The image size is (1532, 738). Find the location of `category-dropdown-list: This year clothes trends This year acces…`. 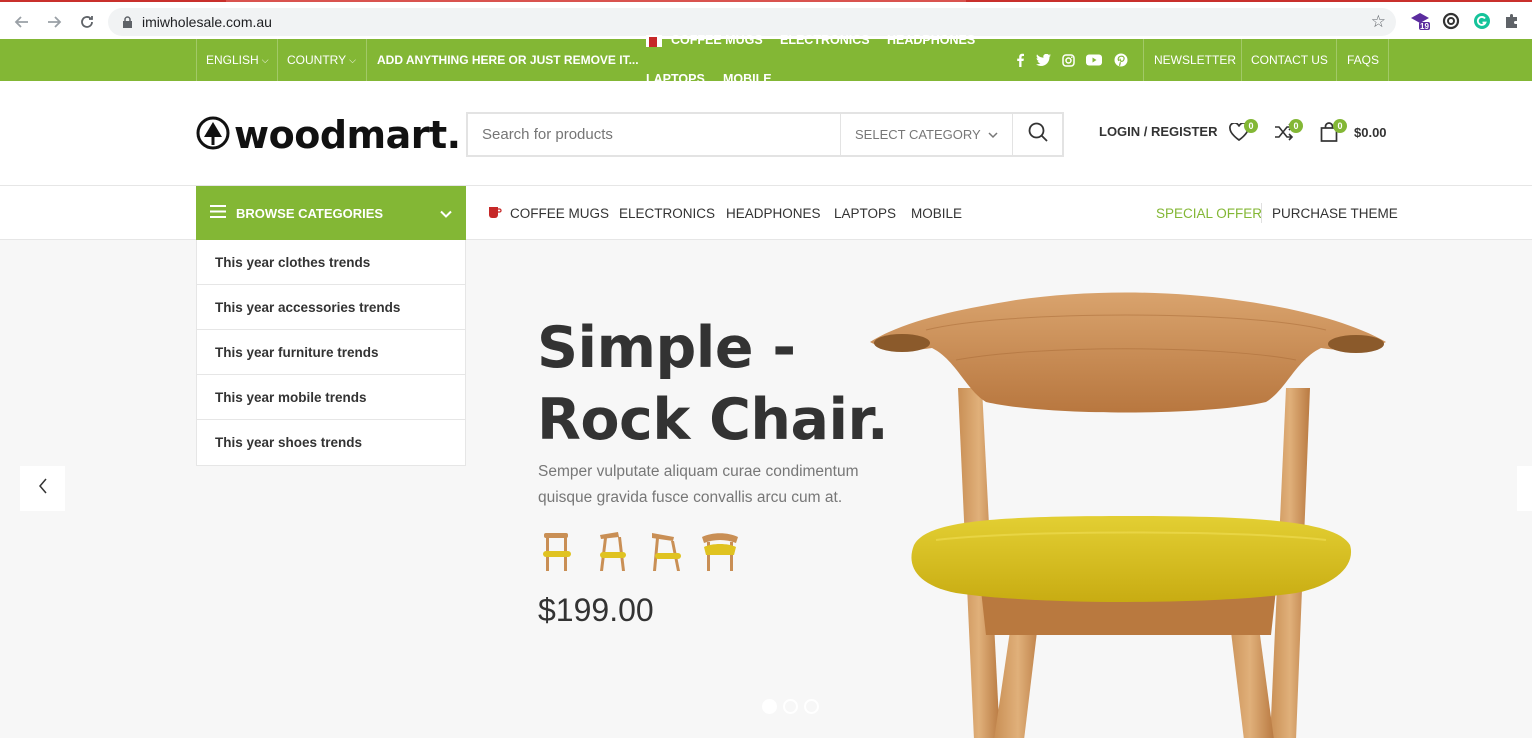

category-dropdown-list: This year clothes trends This year acces… is located at coordinates (331, 353).